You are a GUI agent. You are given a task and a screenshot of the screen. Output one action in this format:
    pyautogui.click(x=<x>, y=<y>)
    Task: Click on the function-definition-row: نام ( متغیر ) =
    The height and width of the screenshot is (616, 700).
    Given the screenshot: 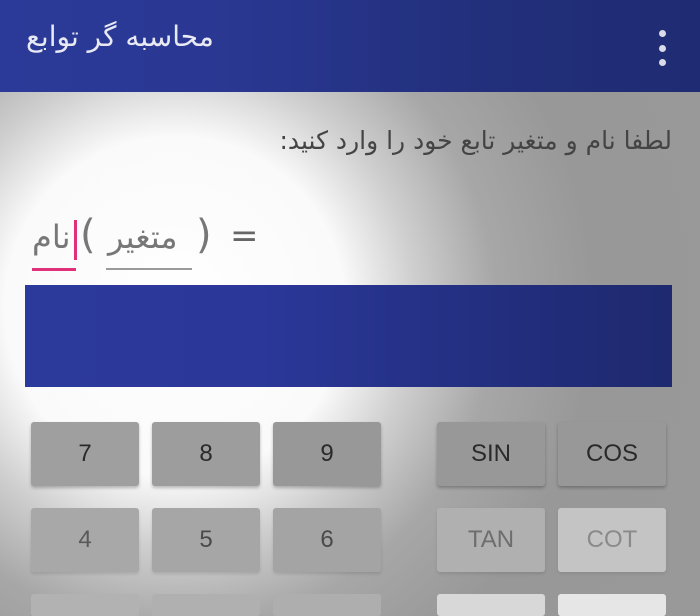 What is the action you would take?
    pyautogui.click(x=180, y=242)
    